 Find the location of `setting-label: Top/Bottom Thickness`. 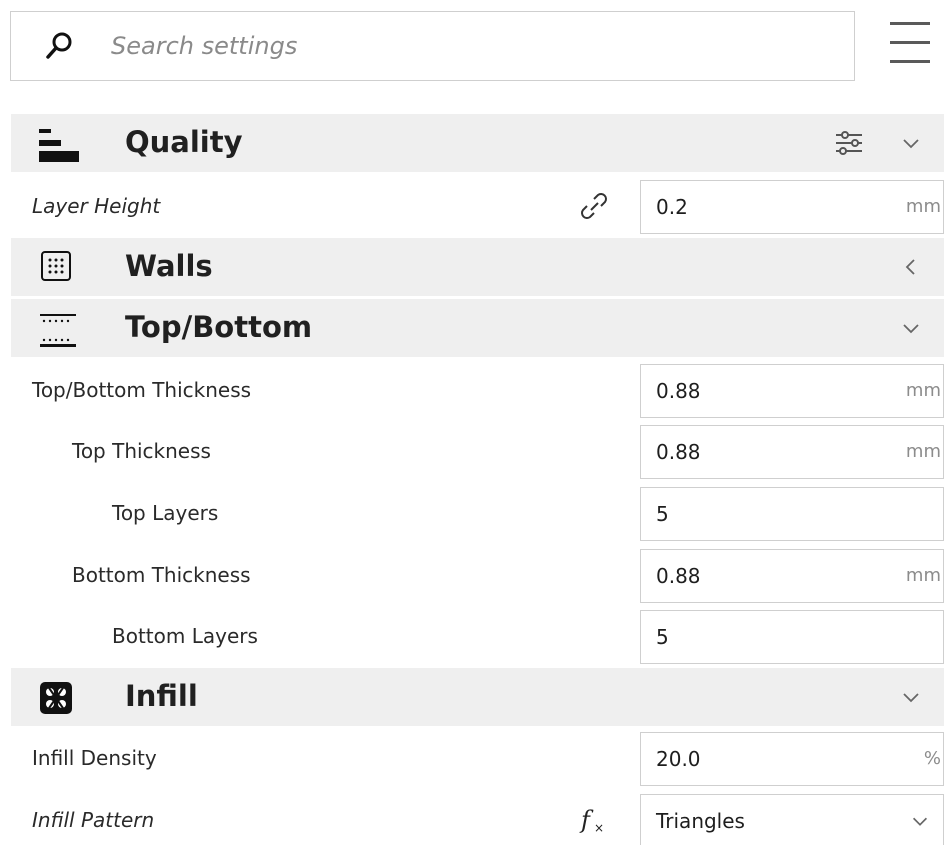

setting-label: Top/Bottom Thickness is located at coordinates (142, 390).